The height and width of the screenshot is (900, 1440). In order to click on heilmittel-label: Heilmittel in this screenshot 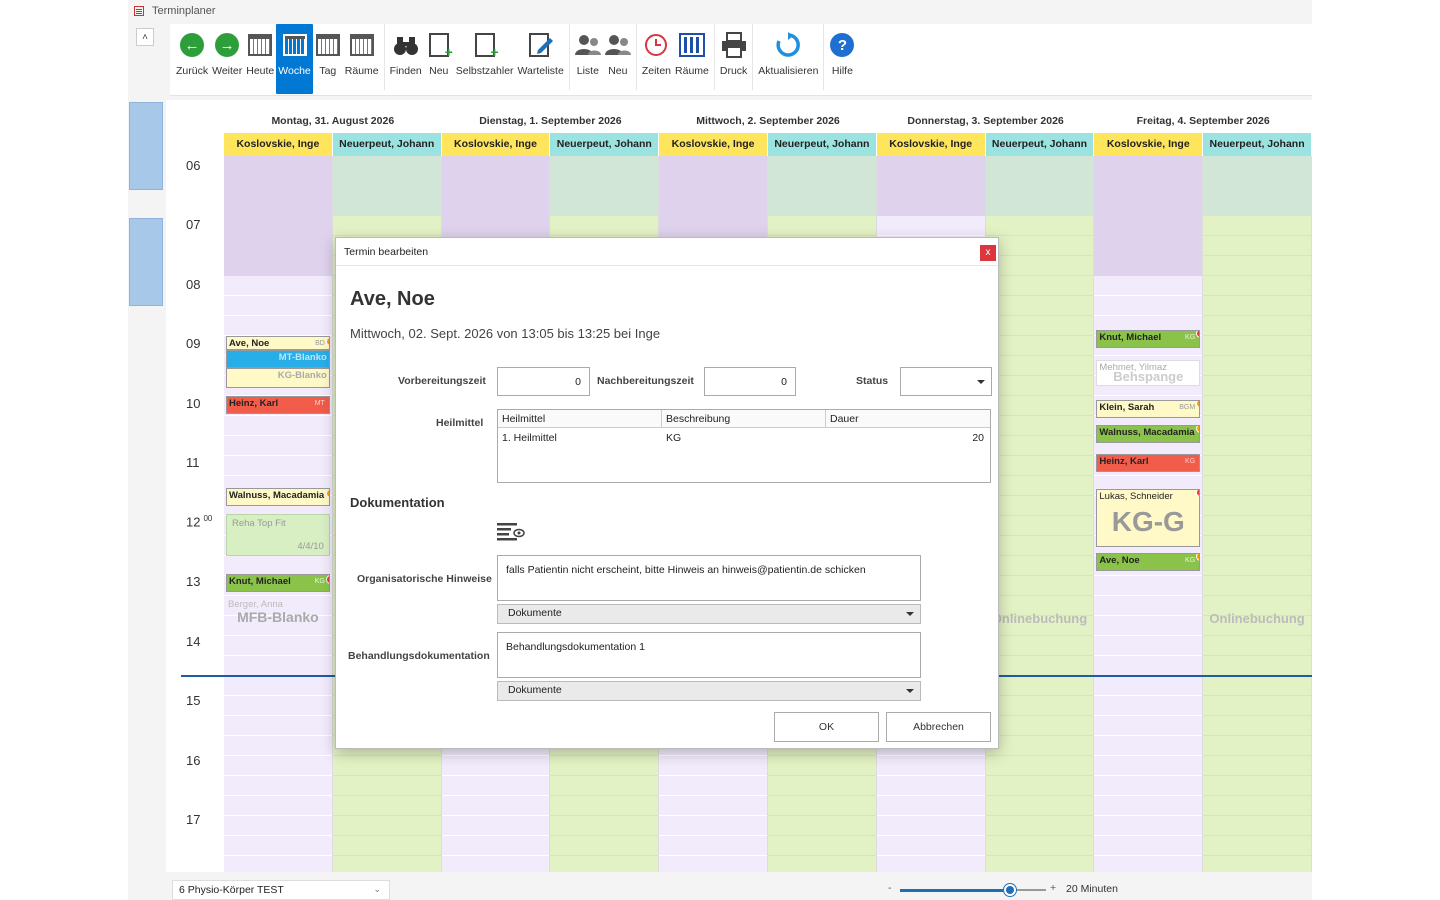, I will do `click(460, 423)`.